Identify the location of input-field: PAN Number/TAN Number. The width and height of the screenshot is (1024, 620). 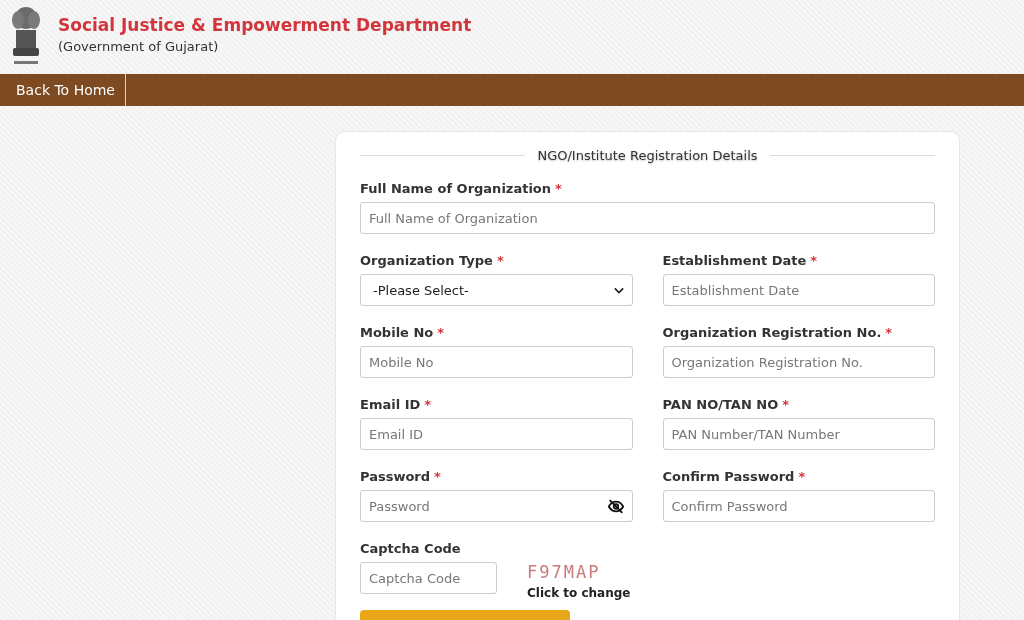
(798, 434).